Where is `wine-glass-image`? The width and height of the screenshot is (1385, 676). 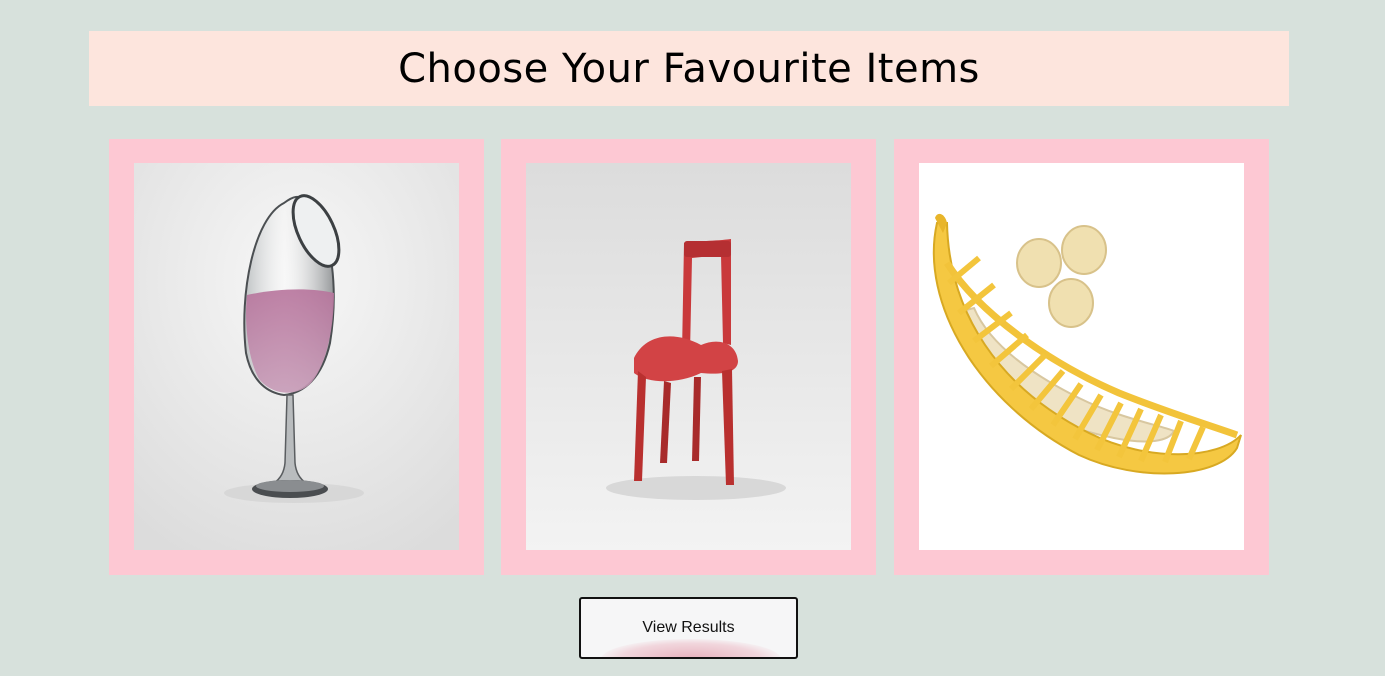
wine-glass-image is located at coordinates (296, 356).